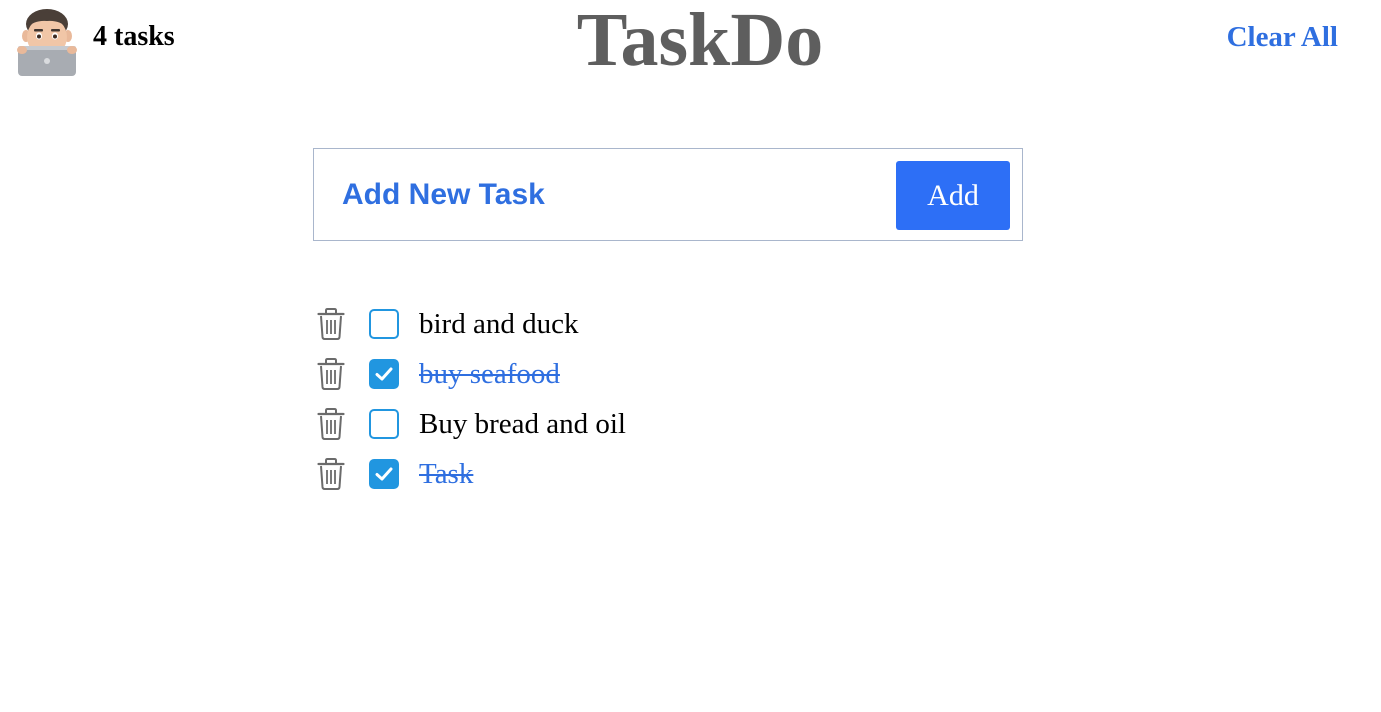 Image resolution: width=1381 pixels, height=712 pixels. Describe the element at coordinates (700, 41) in the screenshot. I see `app-title: TaskDo` at that location.